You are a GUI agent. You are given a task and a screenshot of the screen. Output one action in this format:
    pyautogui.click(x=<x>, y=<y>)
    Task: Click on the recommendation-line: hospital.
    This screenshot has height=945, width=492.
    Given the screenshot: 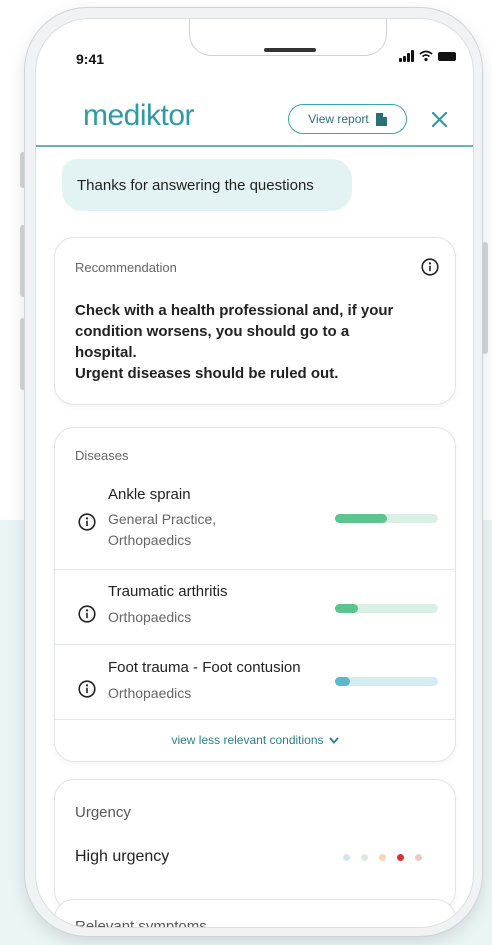 What is the action you would take?
    pyautogui.click(x=106, y=352)
    